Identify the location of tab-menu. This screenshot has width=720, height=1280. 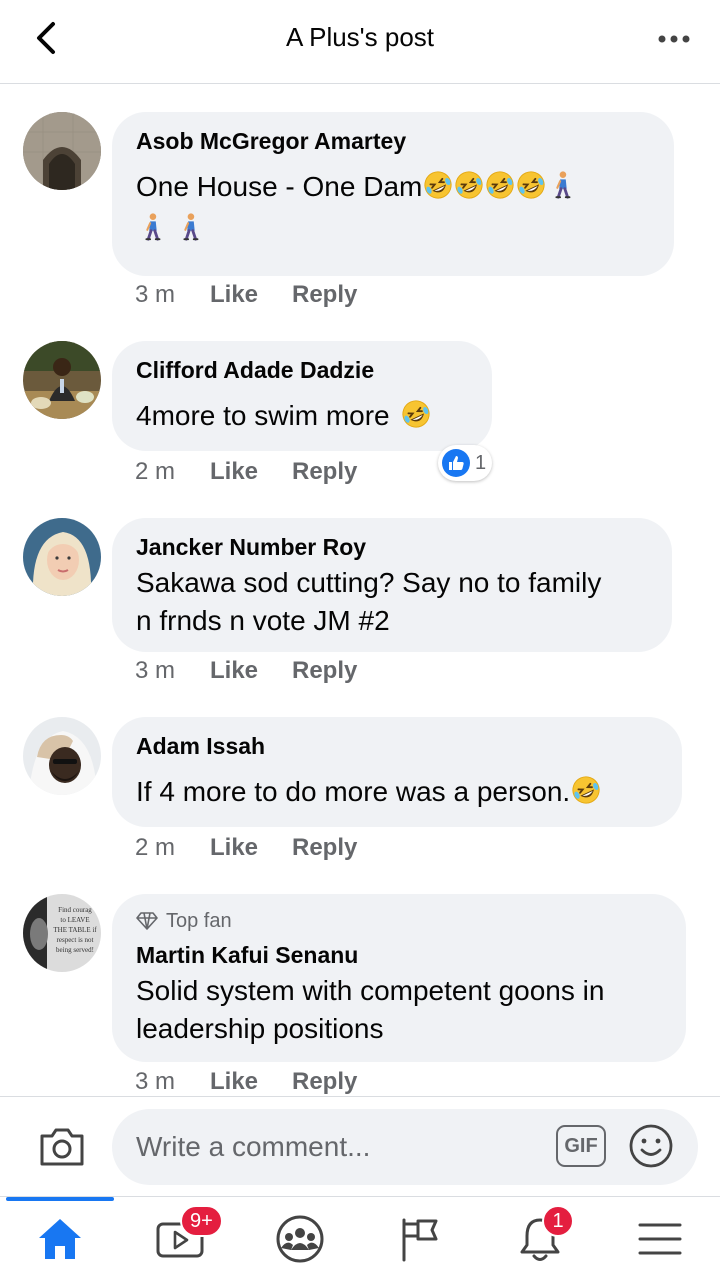
(660, 1238).